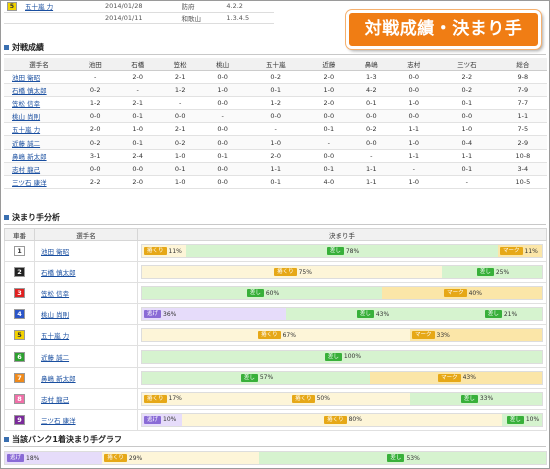  I want to click on record-cell: 4-2, so click(371, 90).